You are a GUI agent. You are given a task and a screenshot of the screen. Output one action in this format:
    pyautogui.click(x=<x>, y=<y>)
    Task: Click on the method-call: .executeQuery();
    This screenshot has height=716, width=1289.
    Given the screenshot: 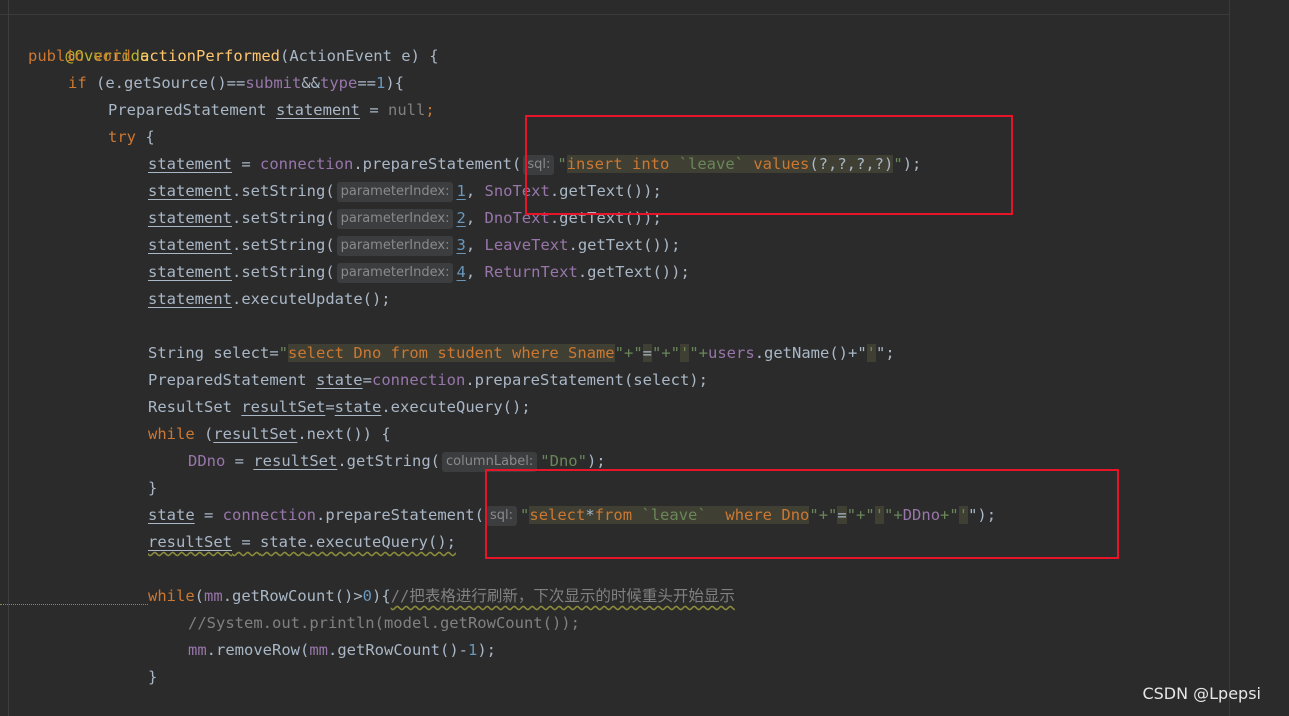 What is the action you would take?
    pyautogui.click(x=456, y=407)
    